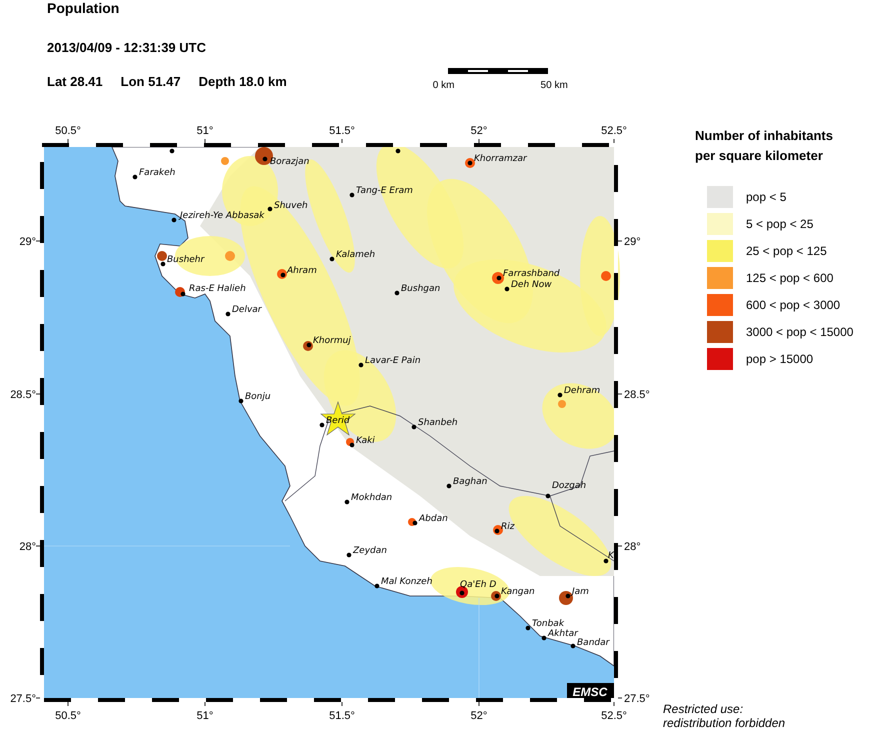 This screenshot has height=745, width=872. What do you see at coordinates (580, 592) in the screenshot?
I see `city-label: Jam` at bounding box center [580, 592].